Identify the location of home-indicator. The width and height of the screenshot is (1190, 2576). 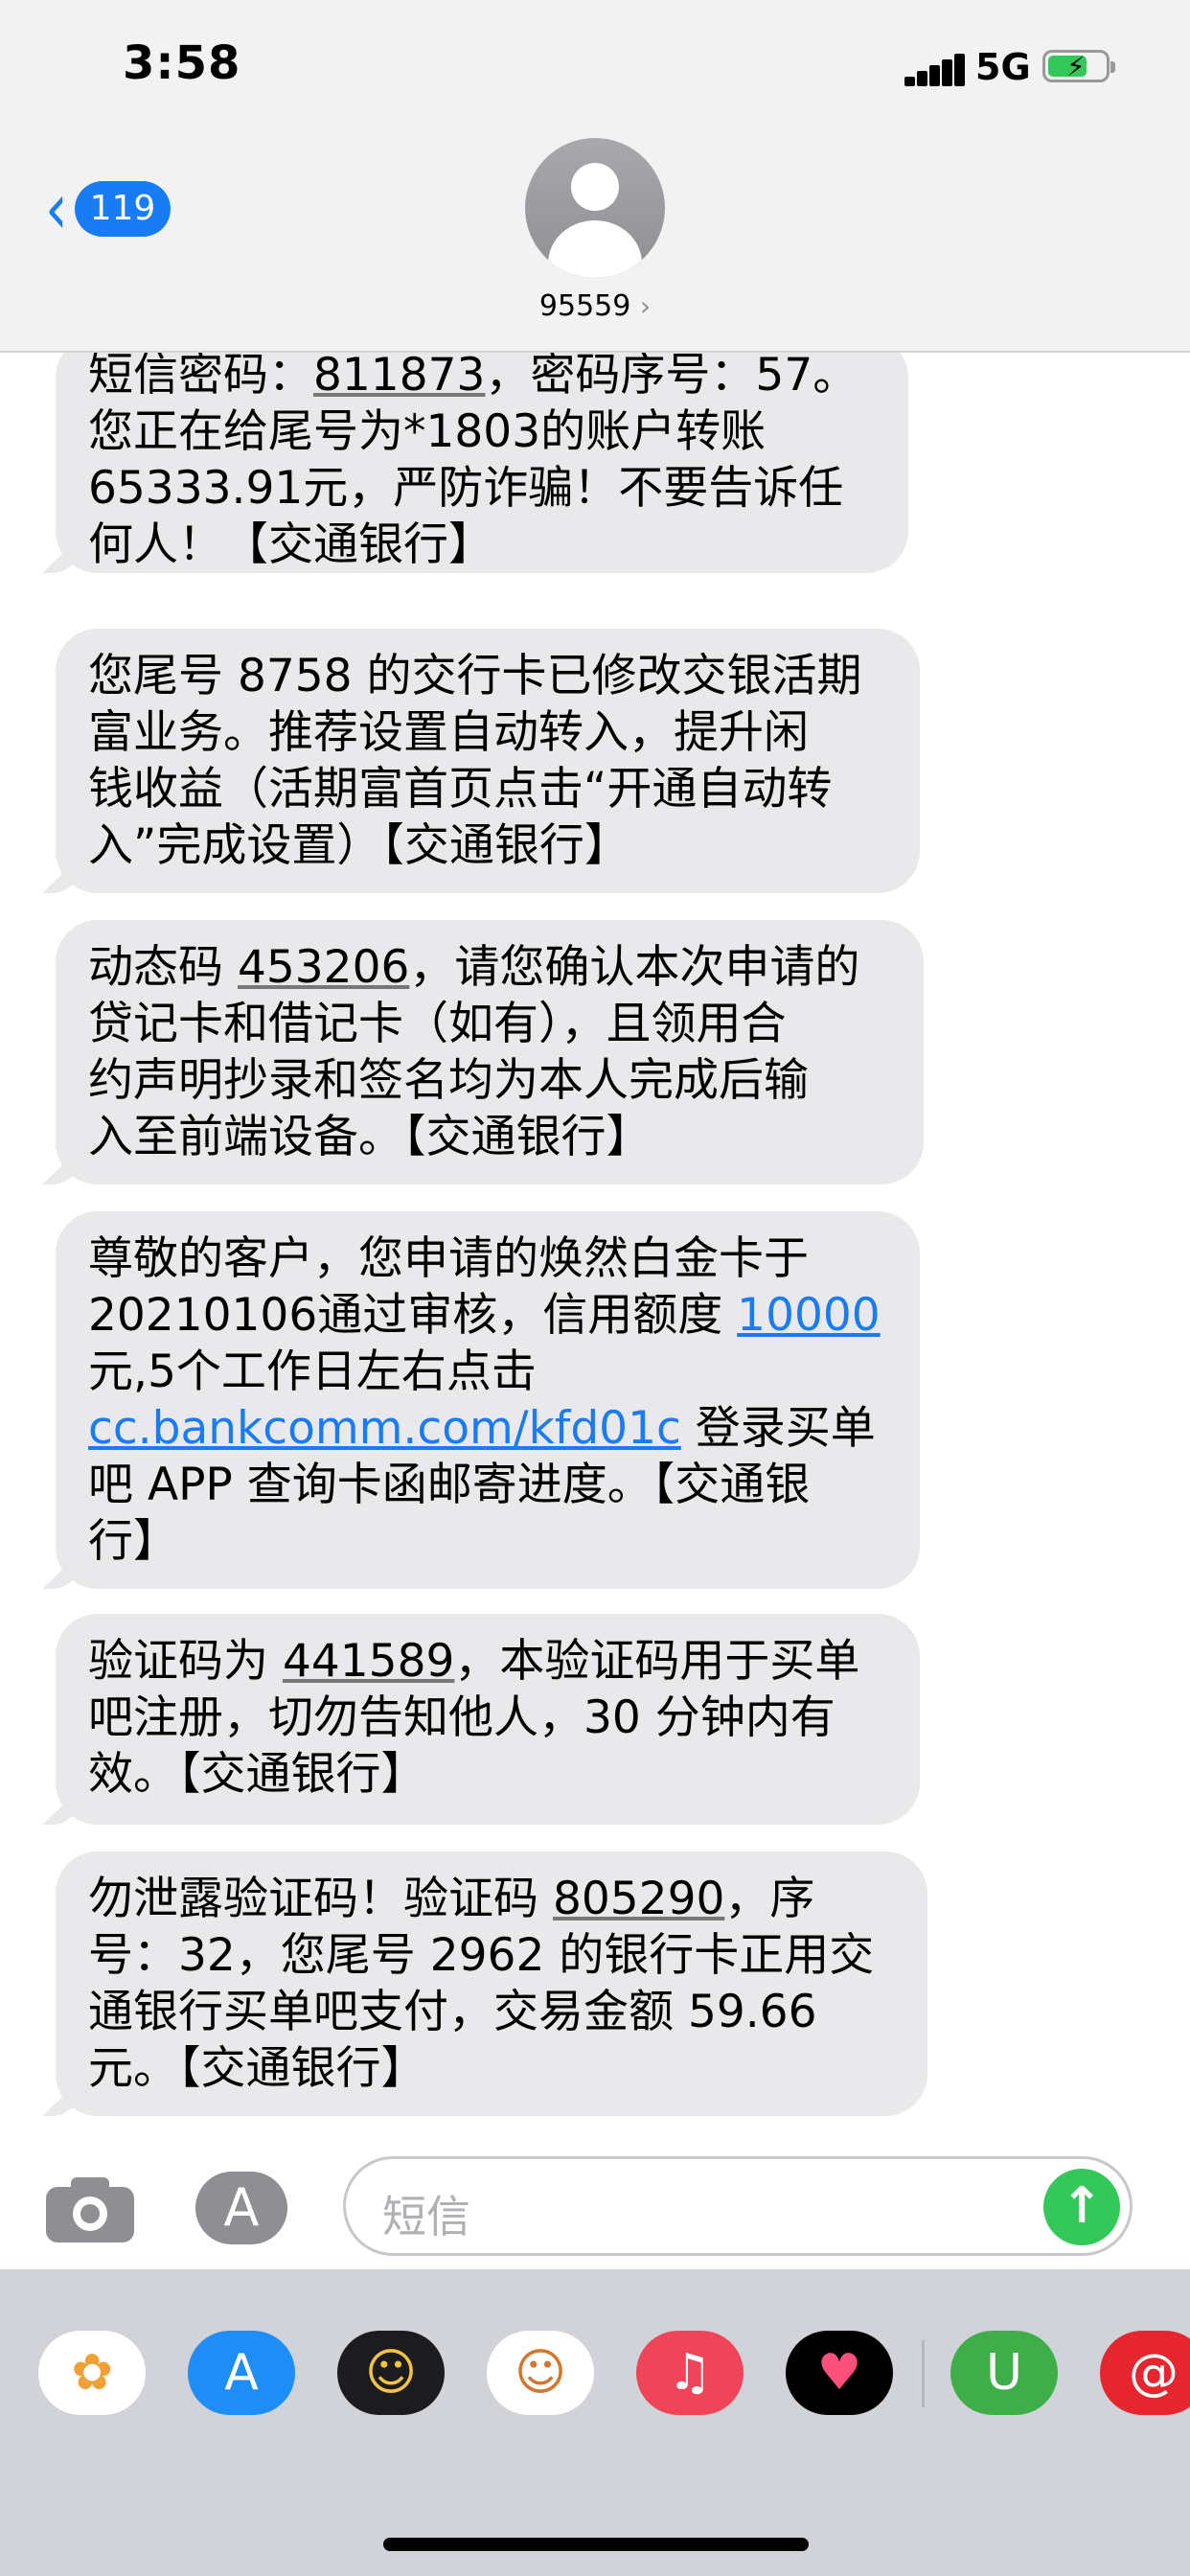
(596, 2544).